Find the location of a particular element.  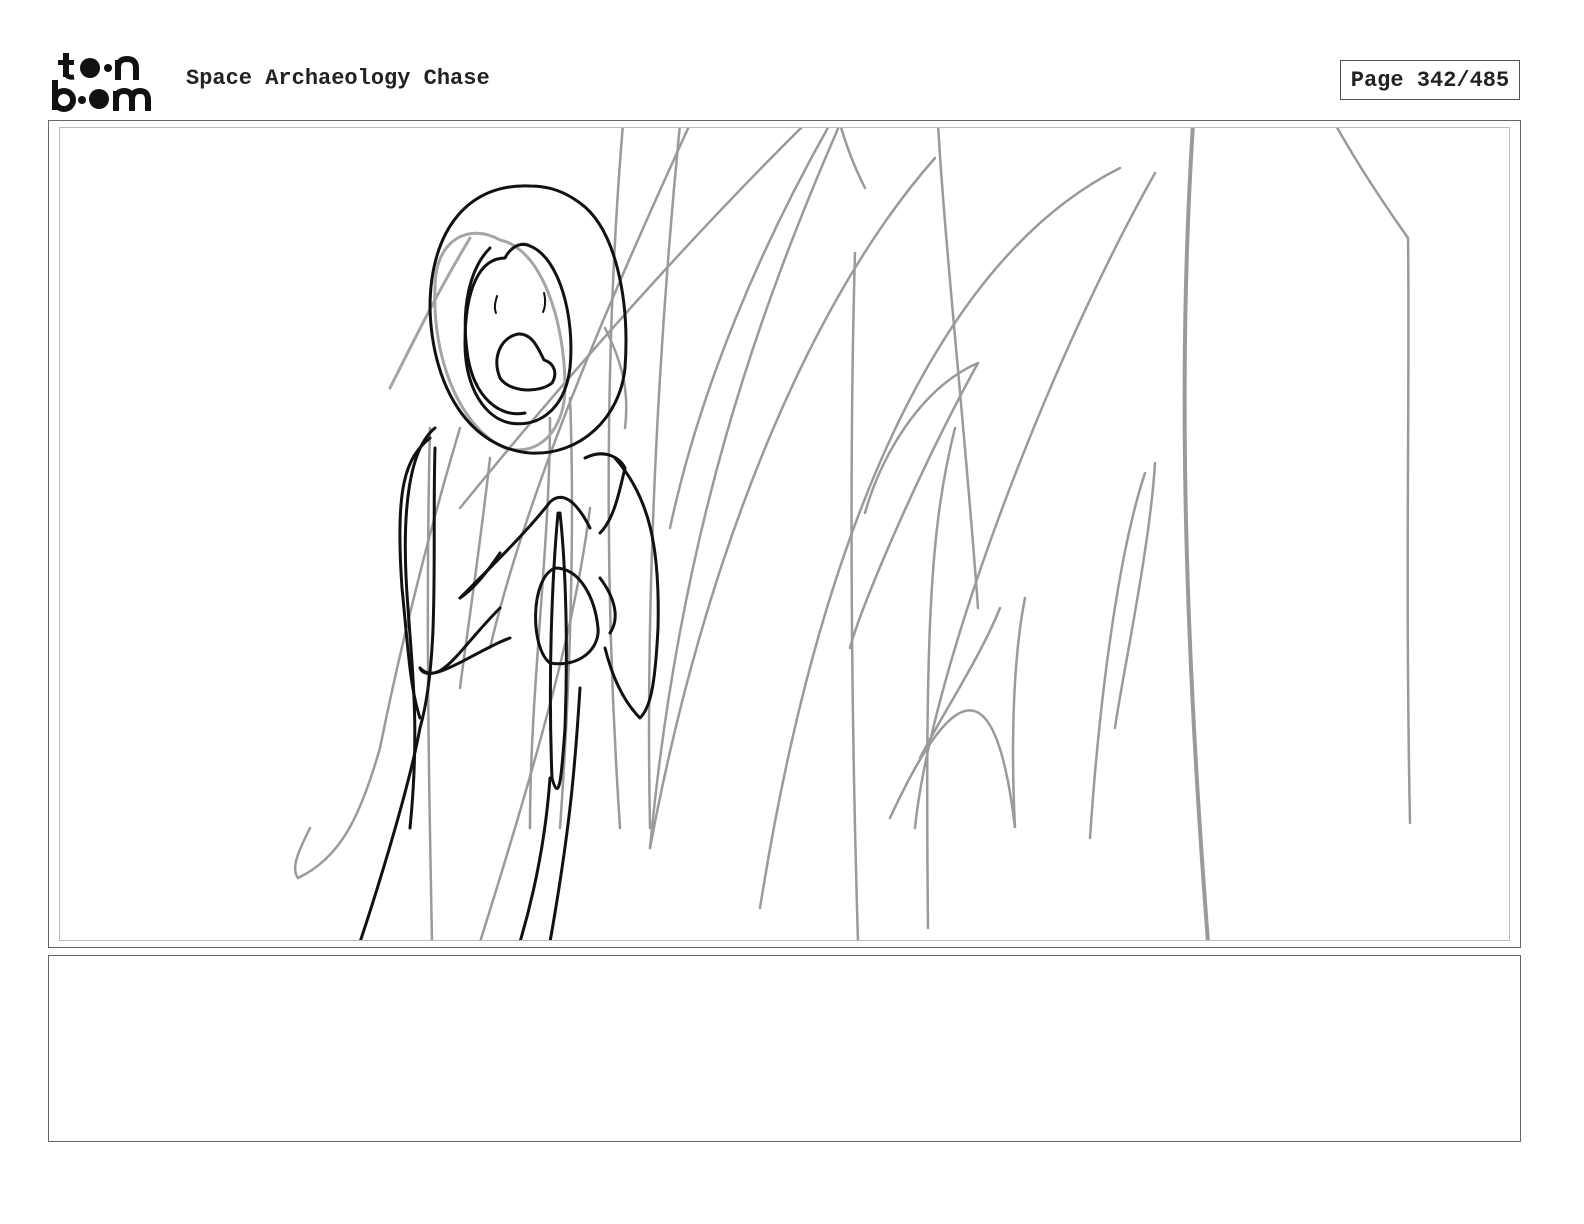

page-indicator-label: Page 342/485 is located at coordinates (1430, 80).